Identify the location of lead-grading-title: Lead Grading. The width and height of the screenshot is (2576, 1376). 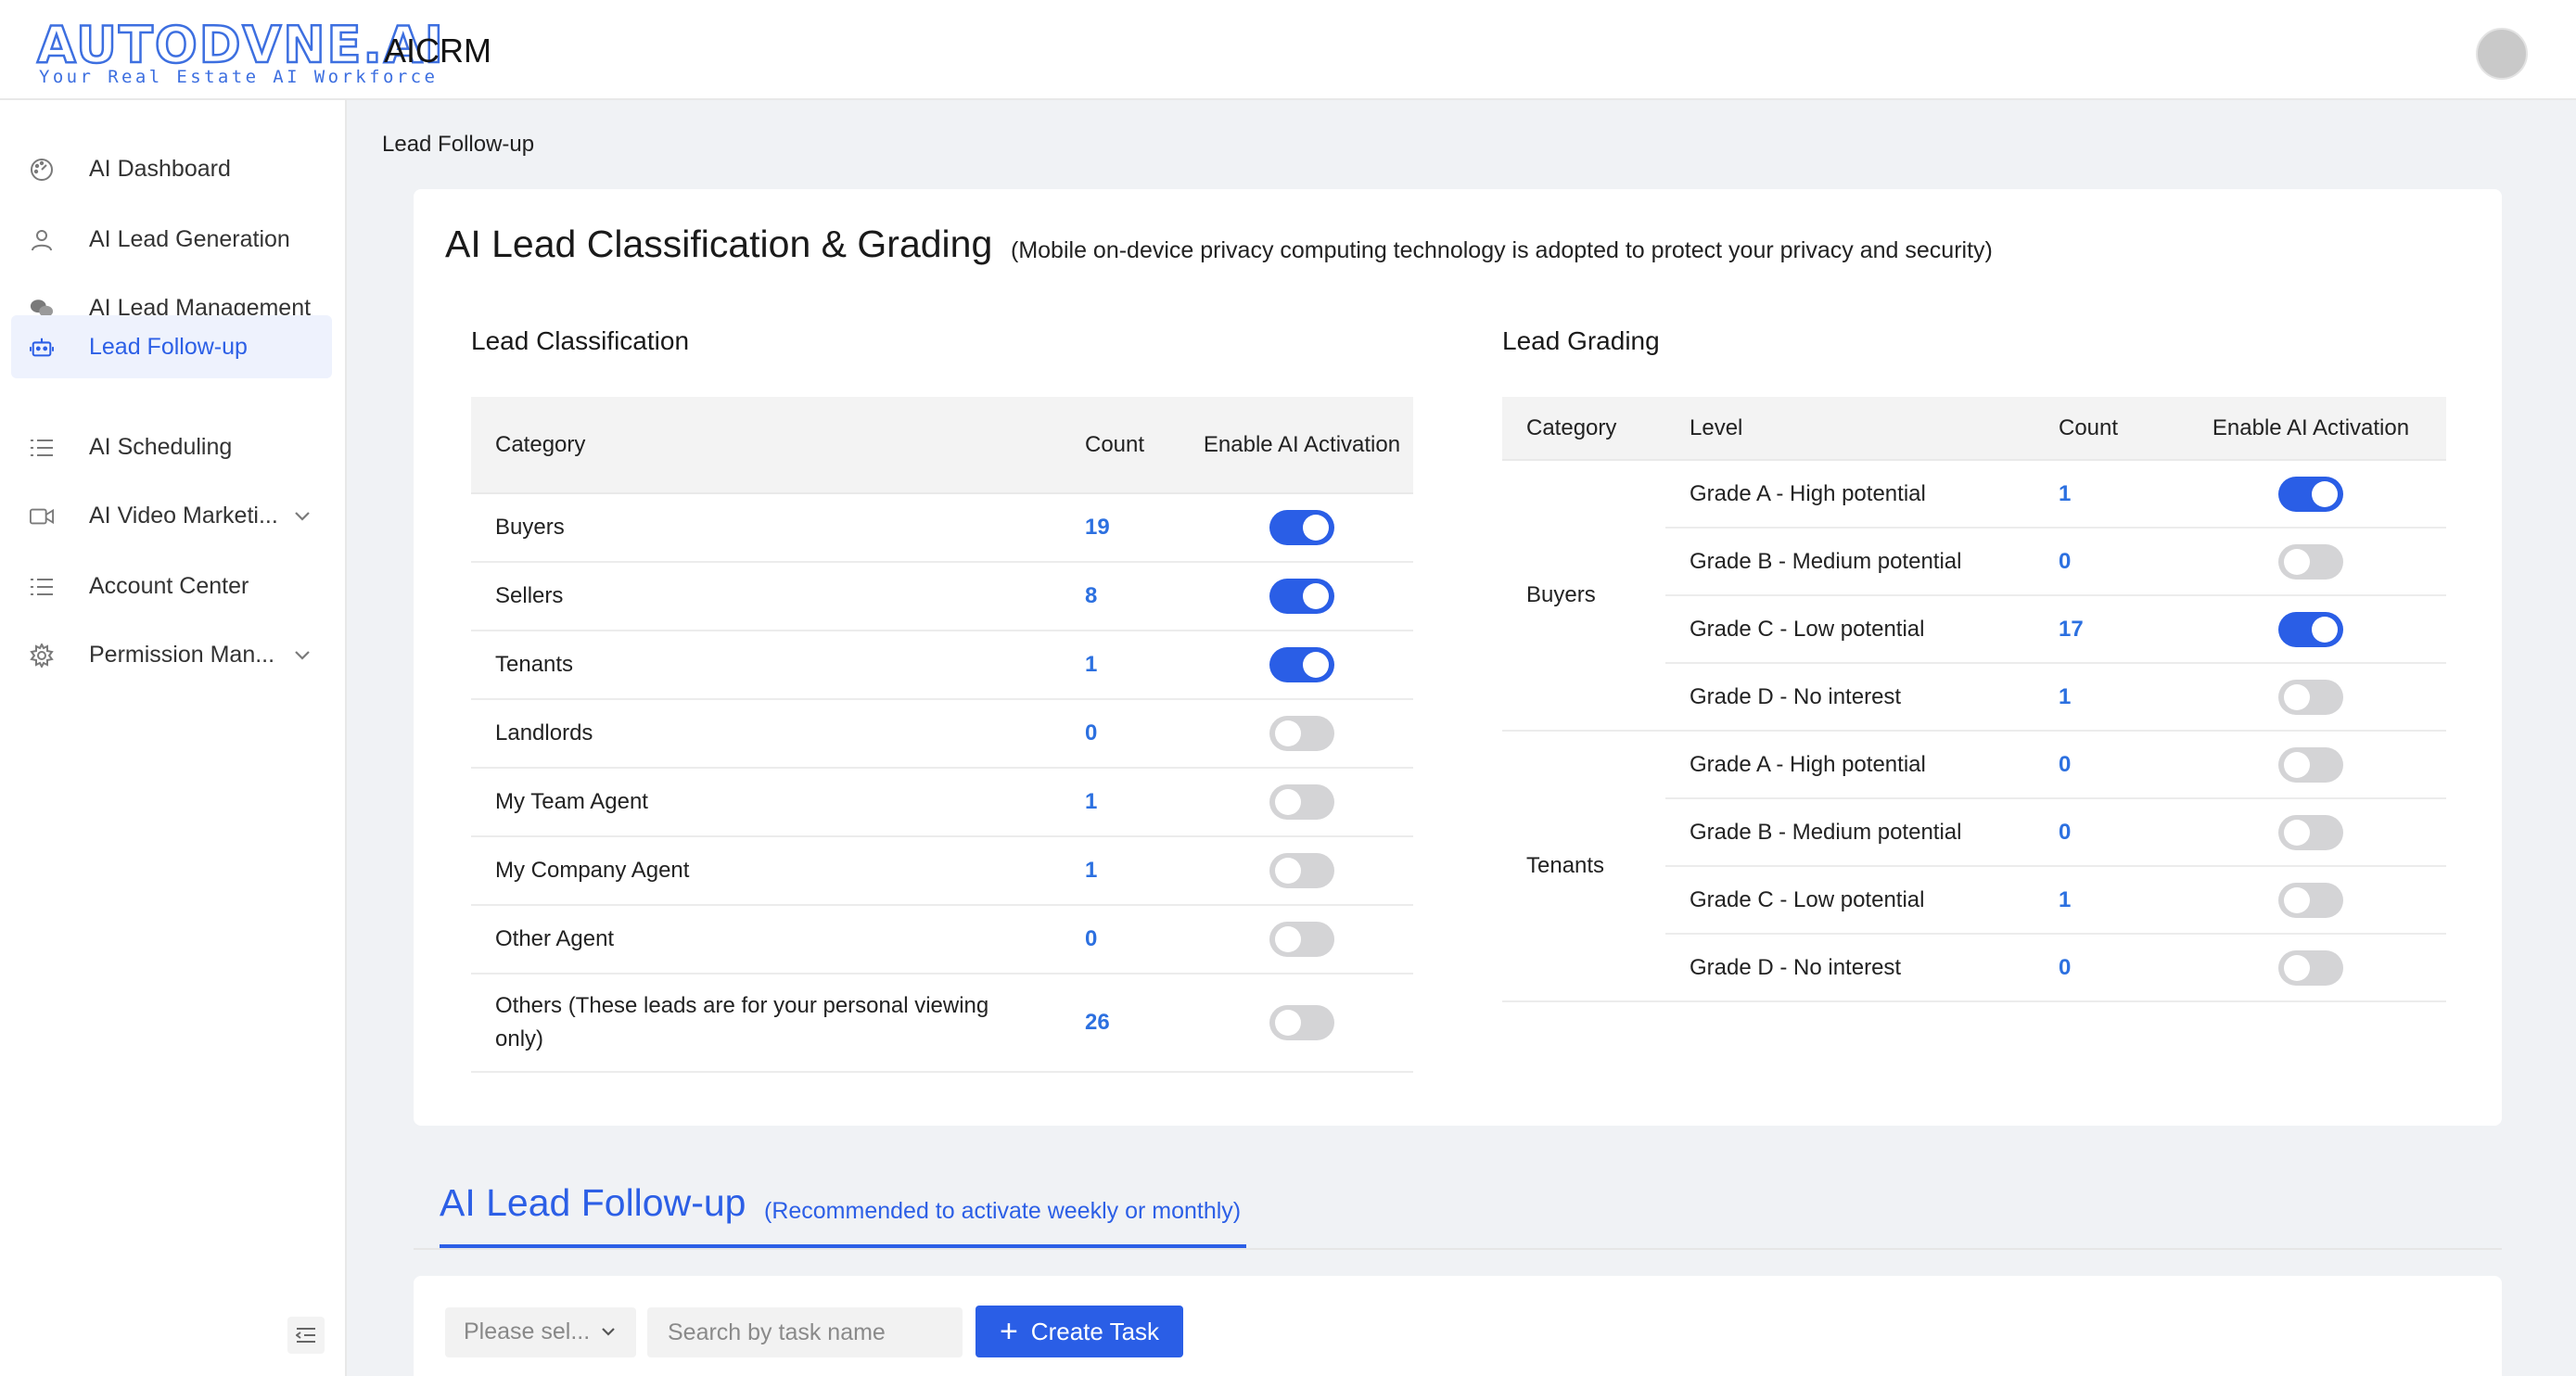
(1581, 340).